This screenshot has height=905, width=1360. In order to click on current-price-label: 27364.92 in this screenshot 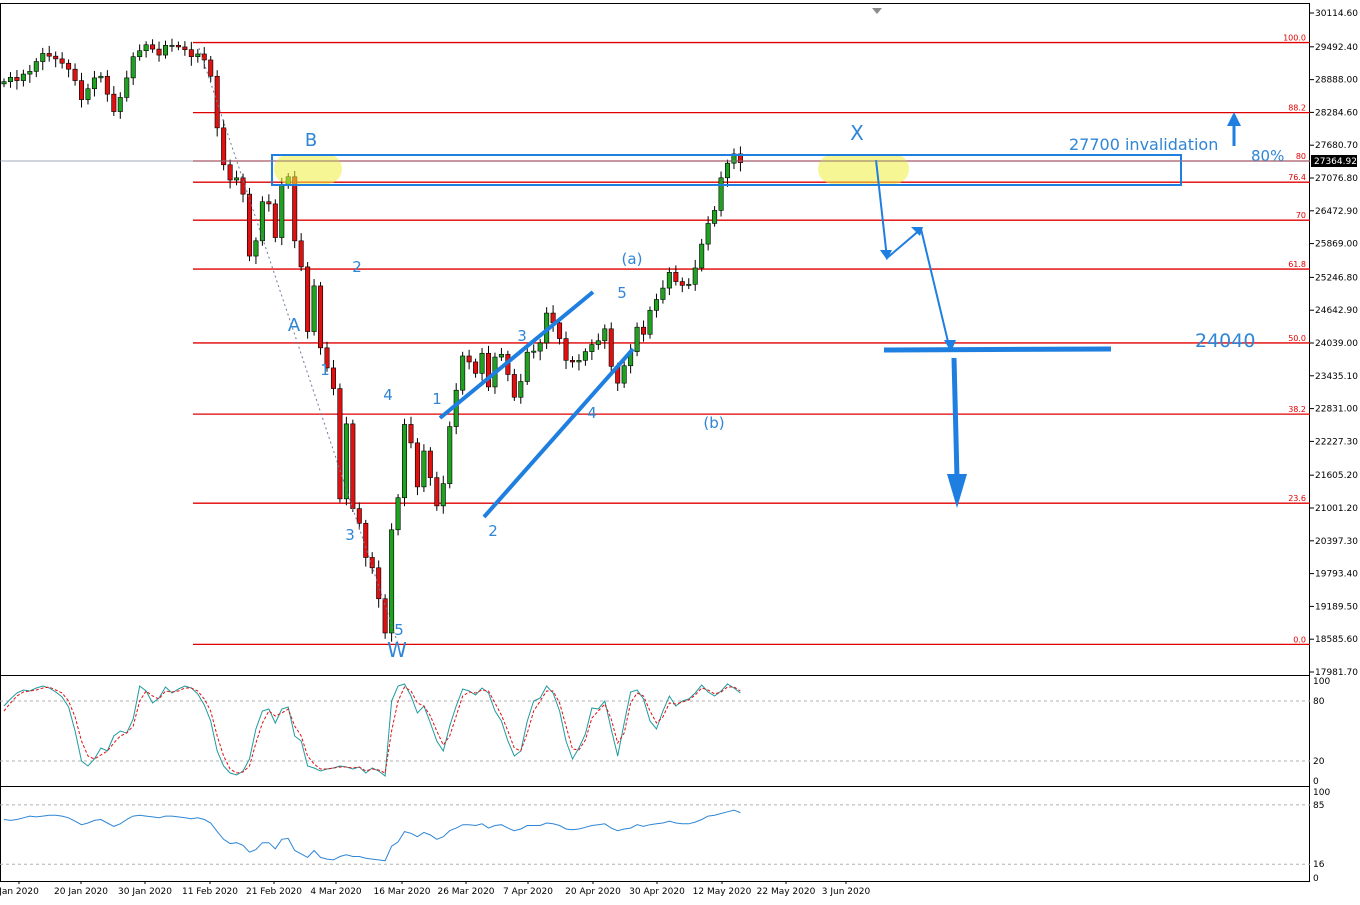, I will do `click(1335, 162)`.